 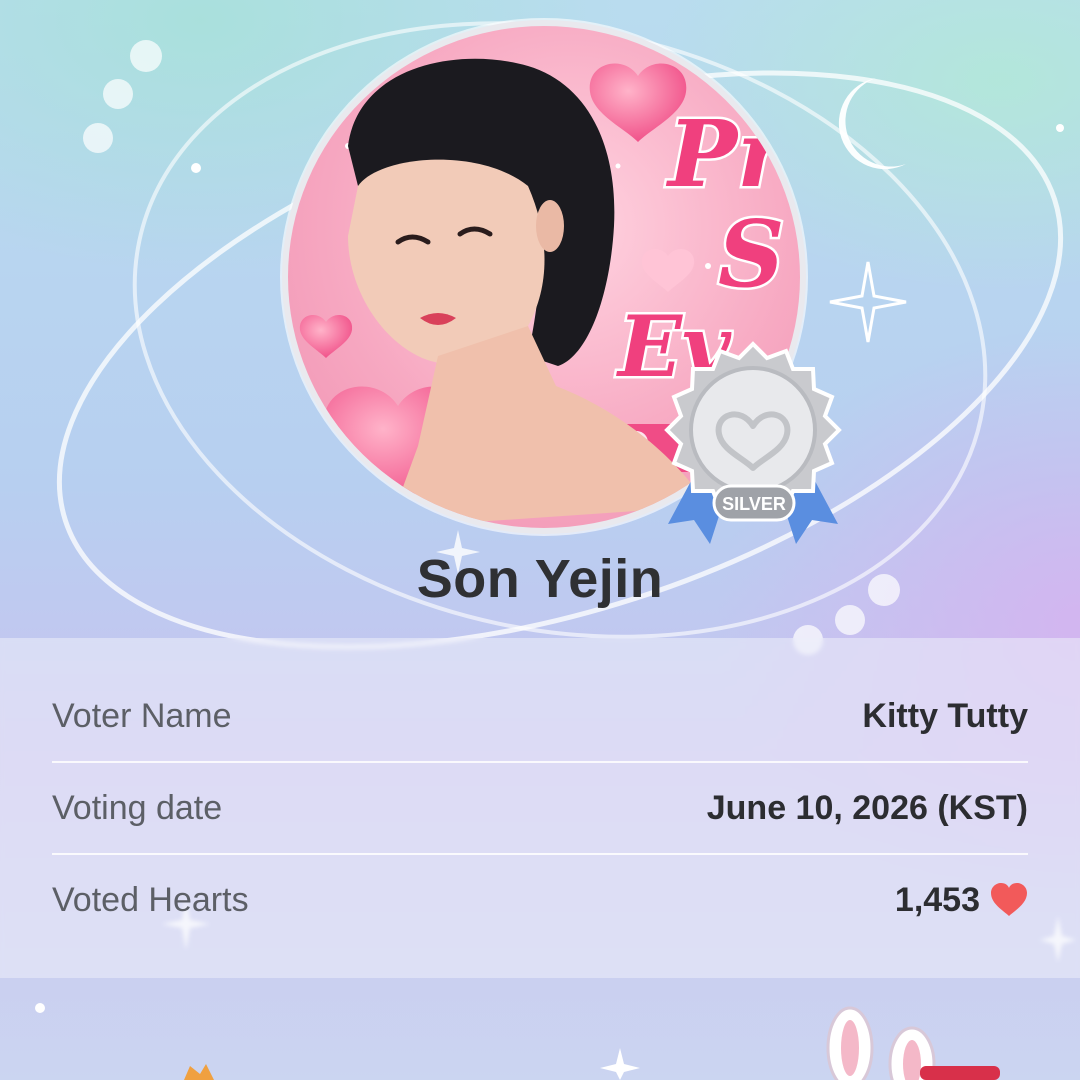 What do you see at coordinates (517, 1041) in the screenshot?
I see `bottom-decoration` at bounding box center [517, 1041].